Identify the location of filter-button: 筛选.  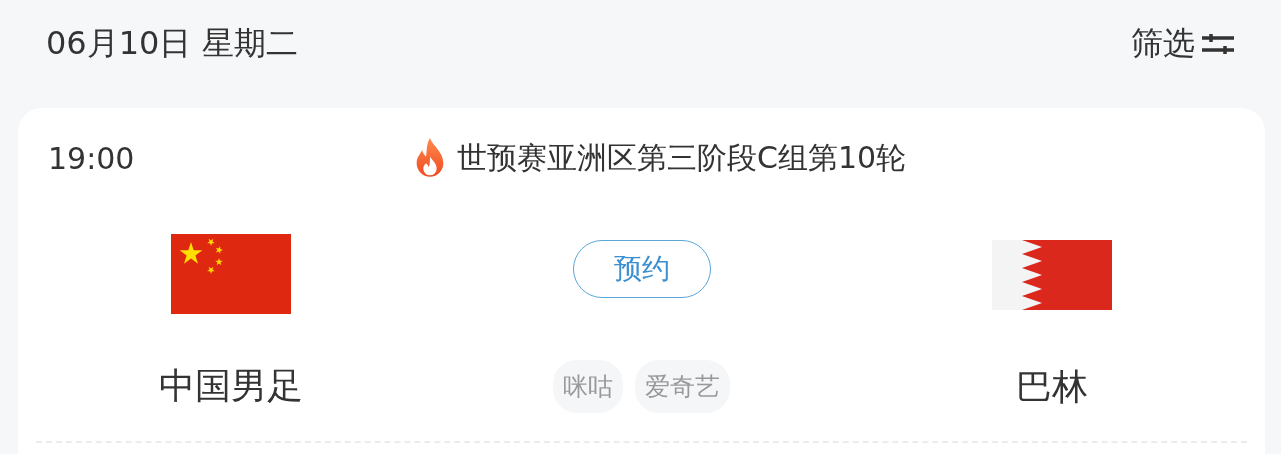
(1183, 44).